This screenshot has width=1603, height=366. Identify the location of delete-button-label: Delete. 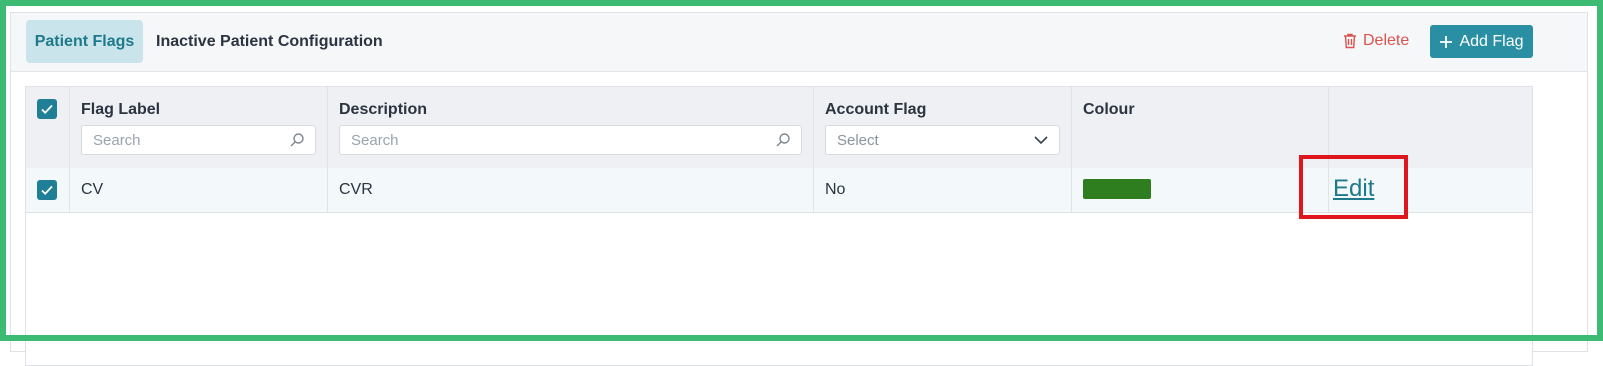
(1386, 40).